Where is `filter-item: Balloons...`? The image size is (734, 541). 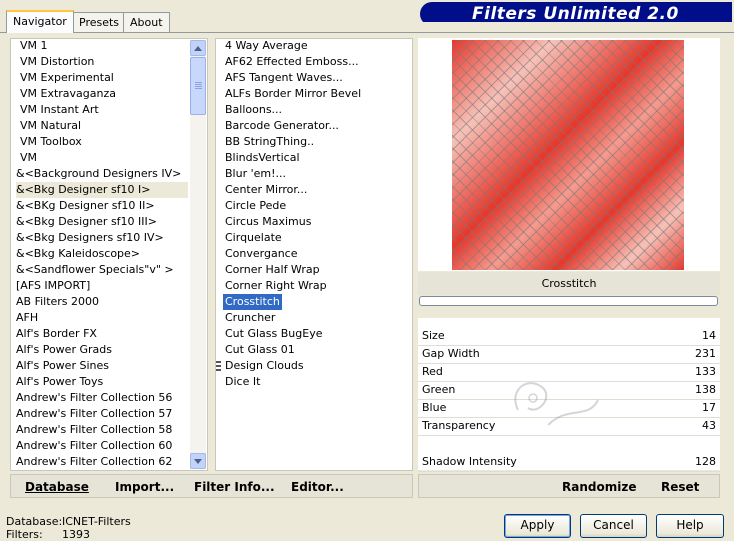
filter-item: Balloons... is located at coordinates (253, 110).